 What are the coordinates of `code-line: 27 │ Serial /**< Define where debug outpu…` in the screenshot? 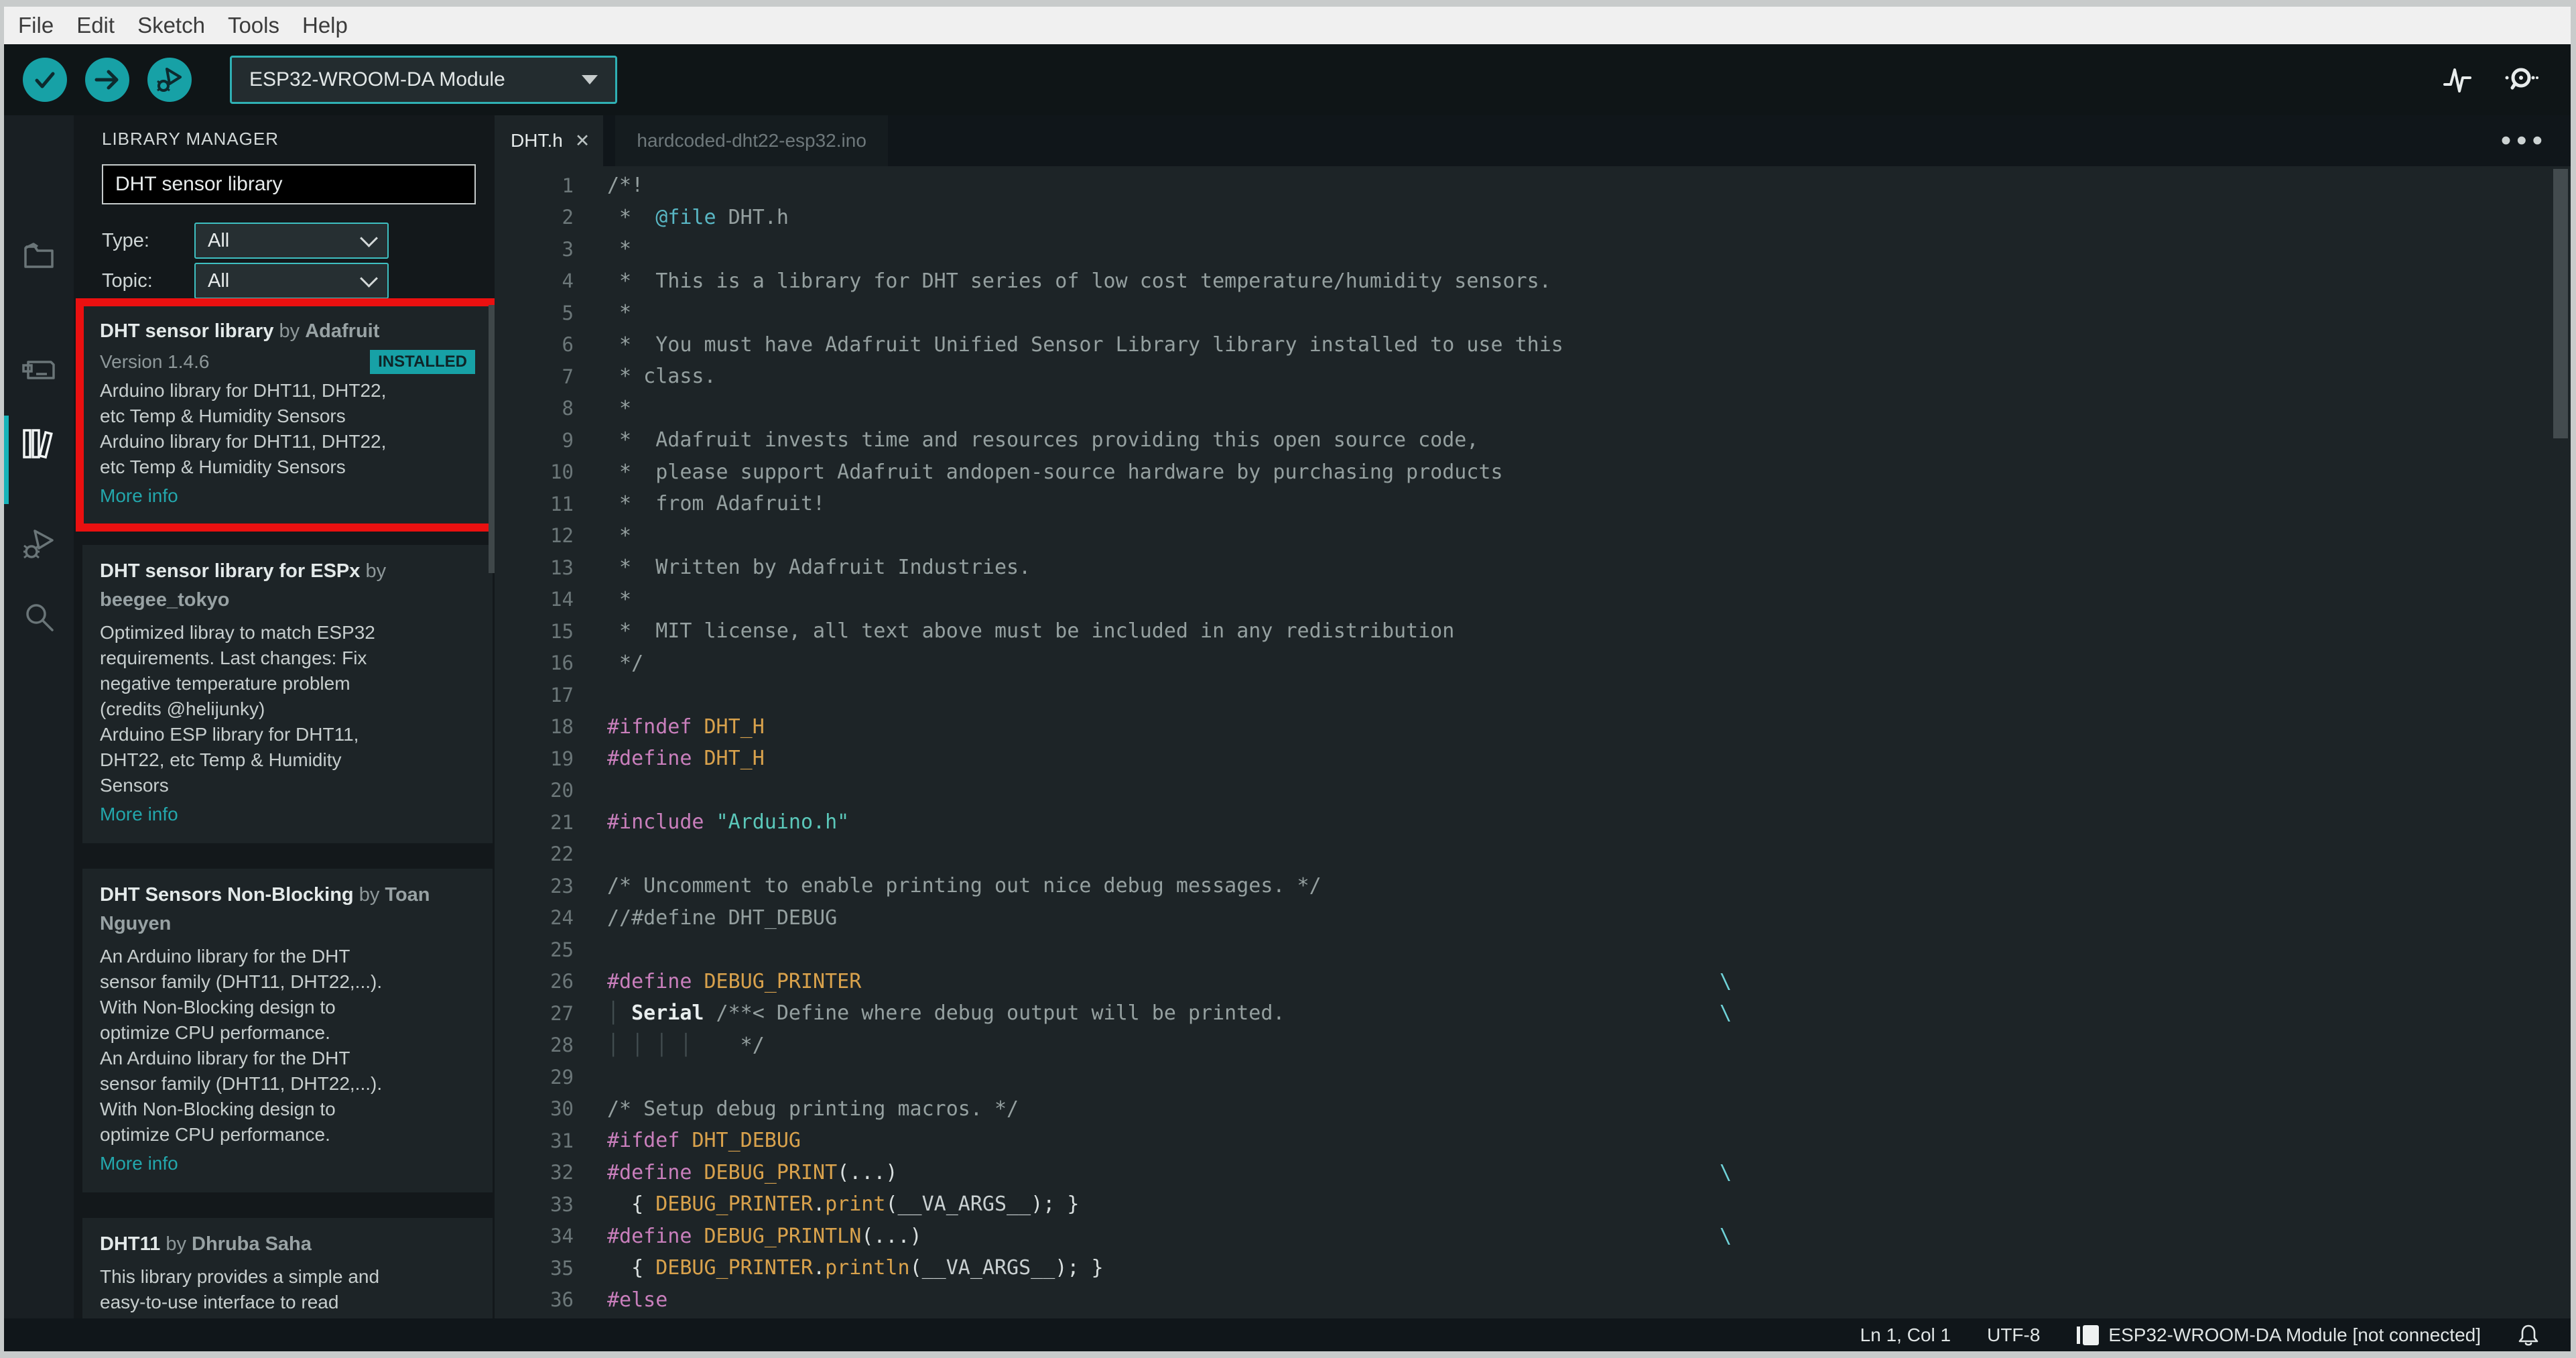 It's located at (1533, 1013).